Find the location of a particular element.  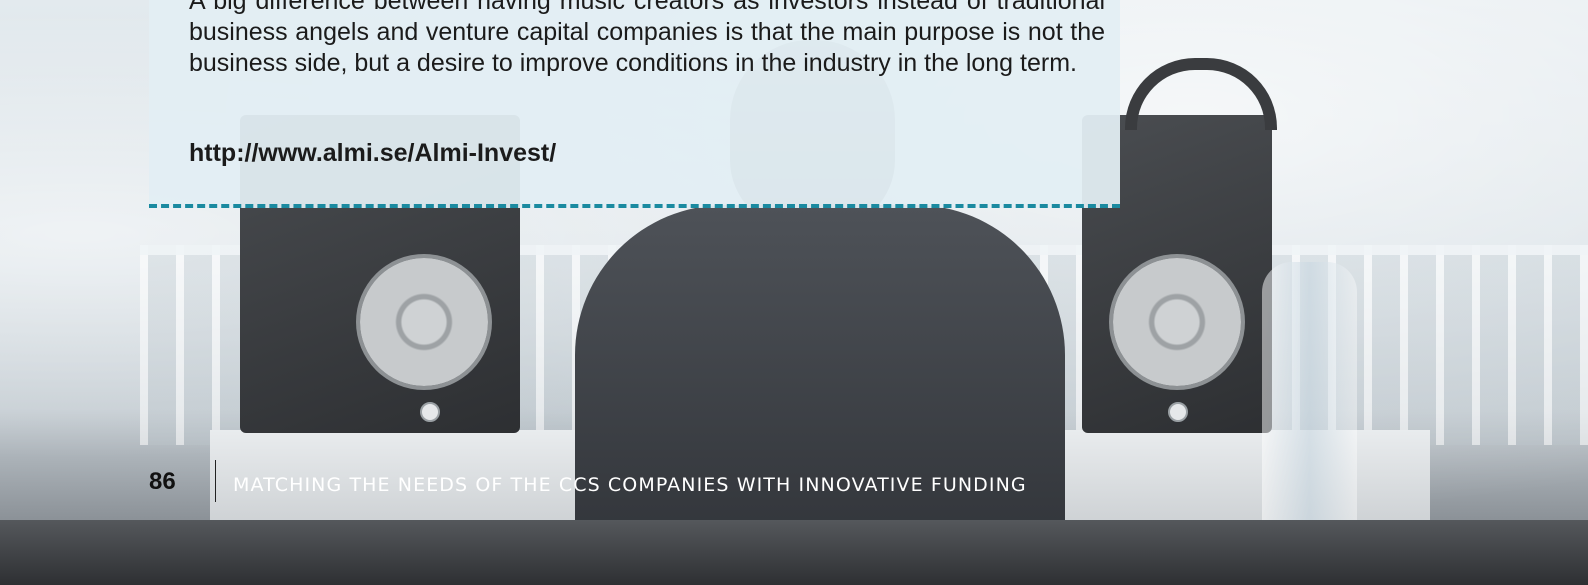

desk-front is located at coordinates (794, 552).